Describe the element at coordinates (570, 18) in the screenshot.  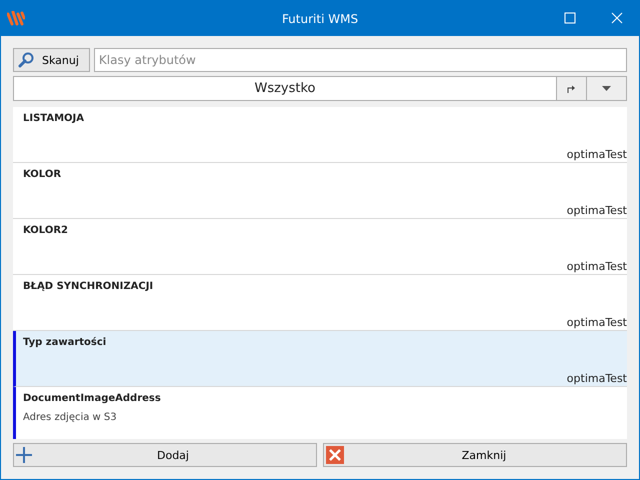
I see `maximize-icon` at that location.